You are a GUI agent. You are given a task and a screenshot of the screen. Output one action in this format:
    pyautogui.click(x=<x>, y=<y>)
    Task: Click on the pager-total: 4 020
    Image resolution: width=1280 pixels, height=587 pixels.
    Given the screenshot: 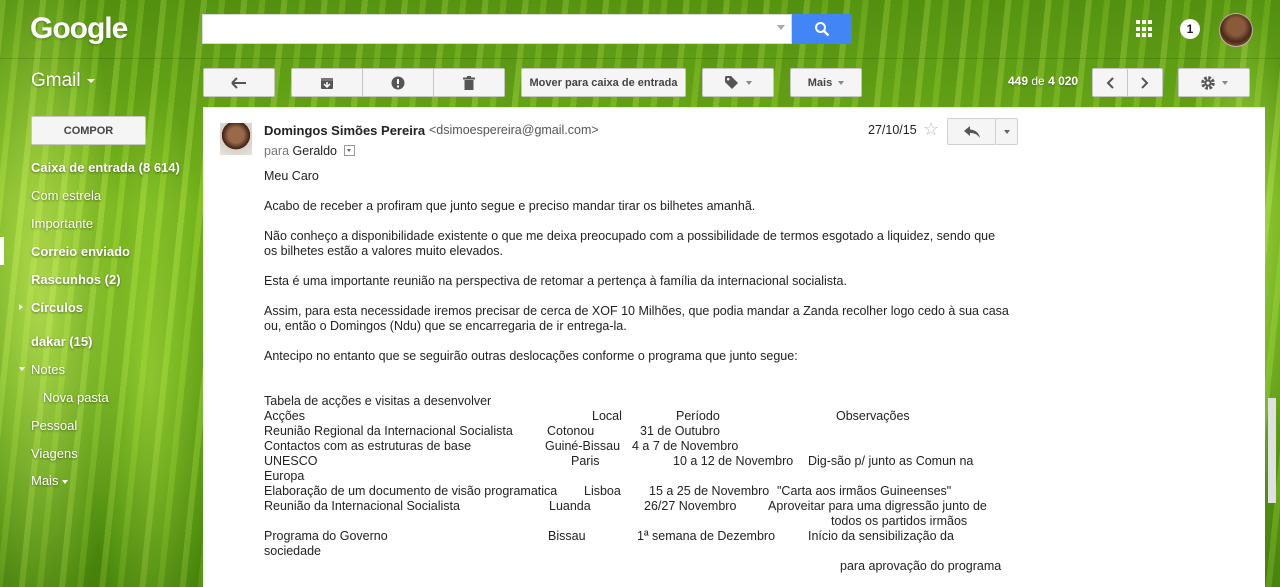 What is the action you would take?
    pyautogui.click(x=1063, y=81)
    